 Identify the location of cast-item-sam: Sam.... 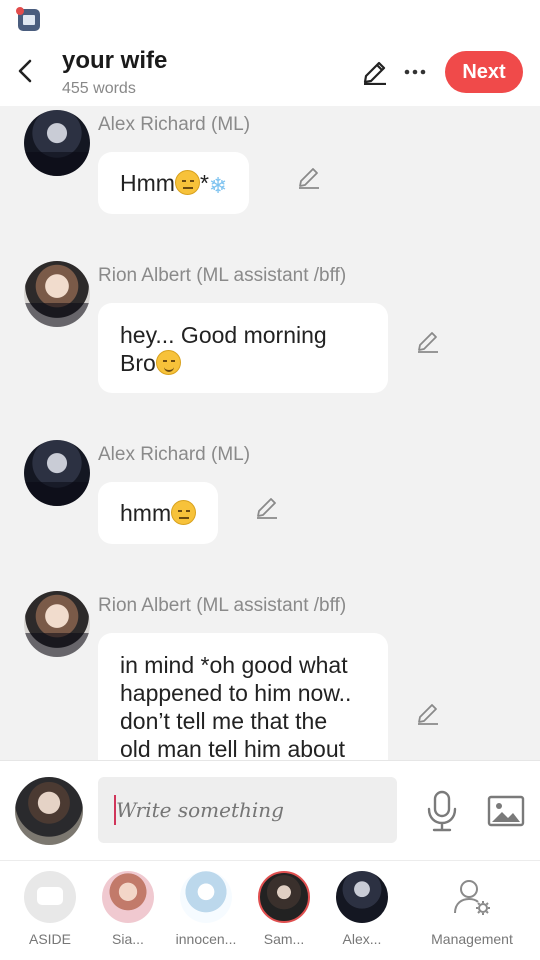
(284, 915).